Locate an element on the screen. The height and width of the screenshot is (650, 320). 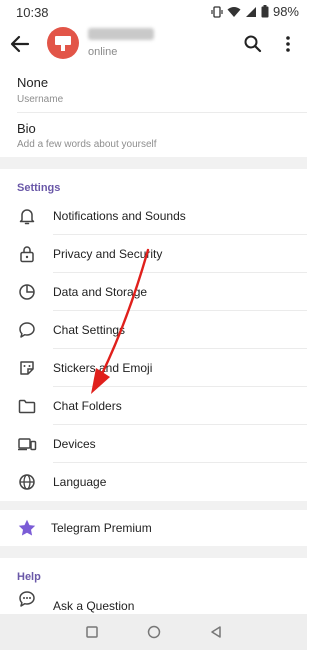
menu-item-data-storage: Data and Storage is located at coordinates (153, 292).